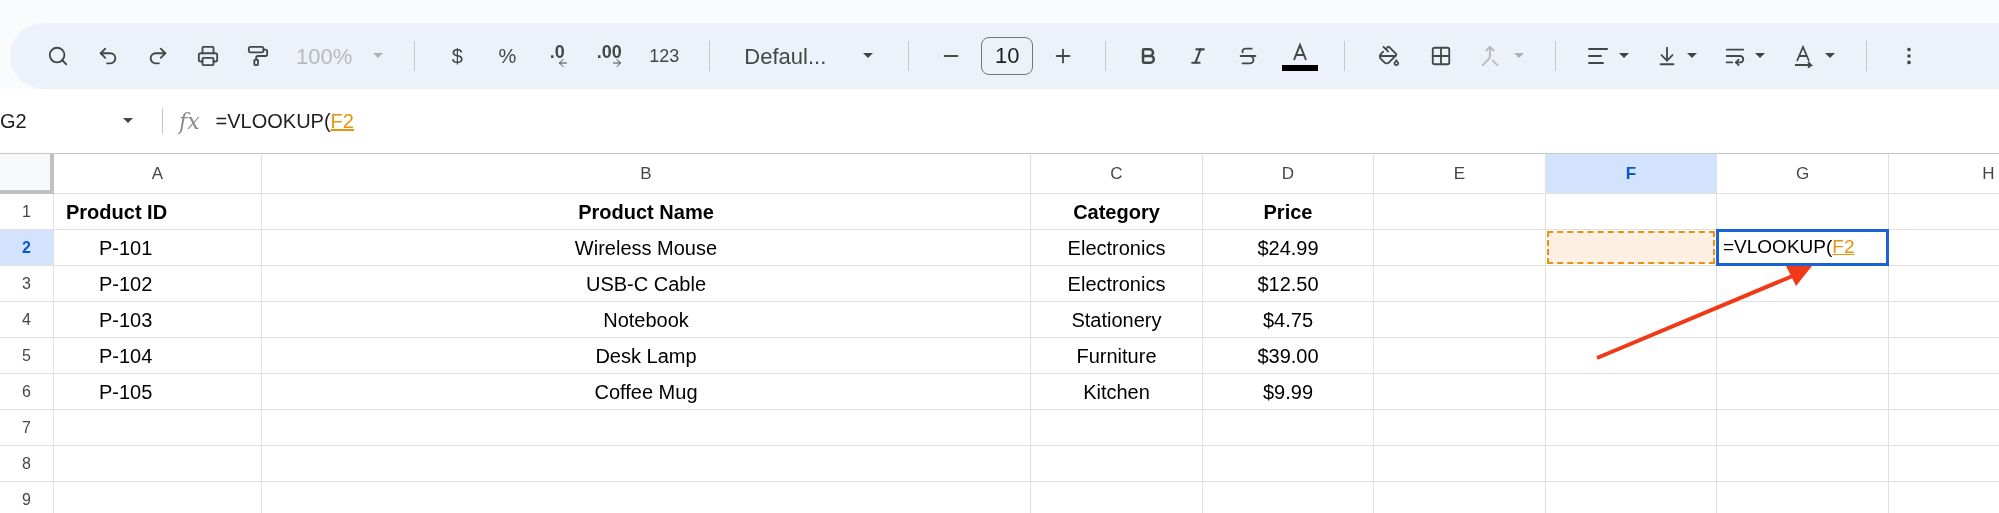 The image size is (1999, 513). Describe the element at coordinates (1288, 356) in the screenshot. I see `table-cell-text: $39.00` at that location.